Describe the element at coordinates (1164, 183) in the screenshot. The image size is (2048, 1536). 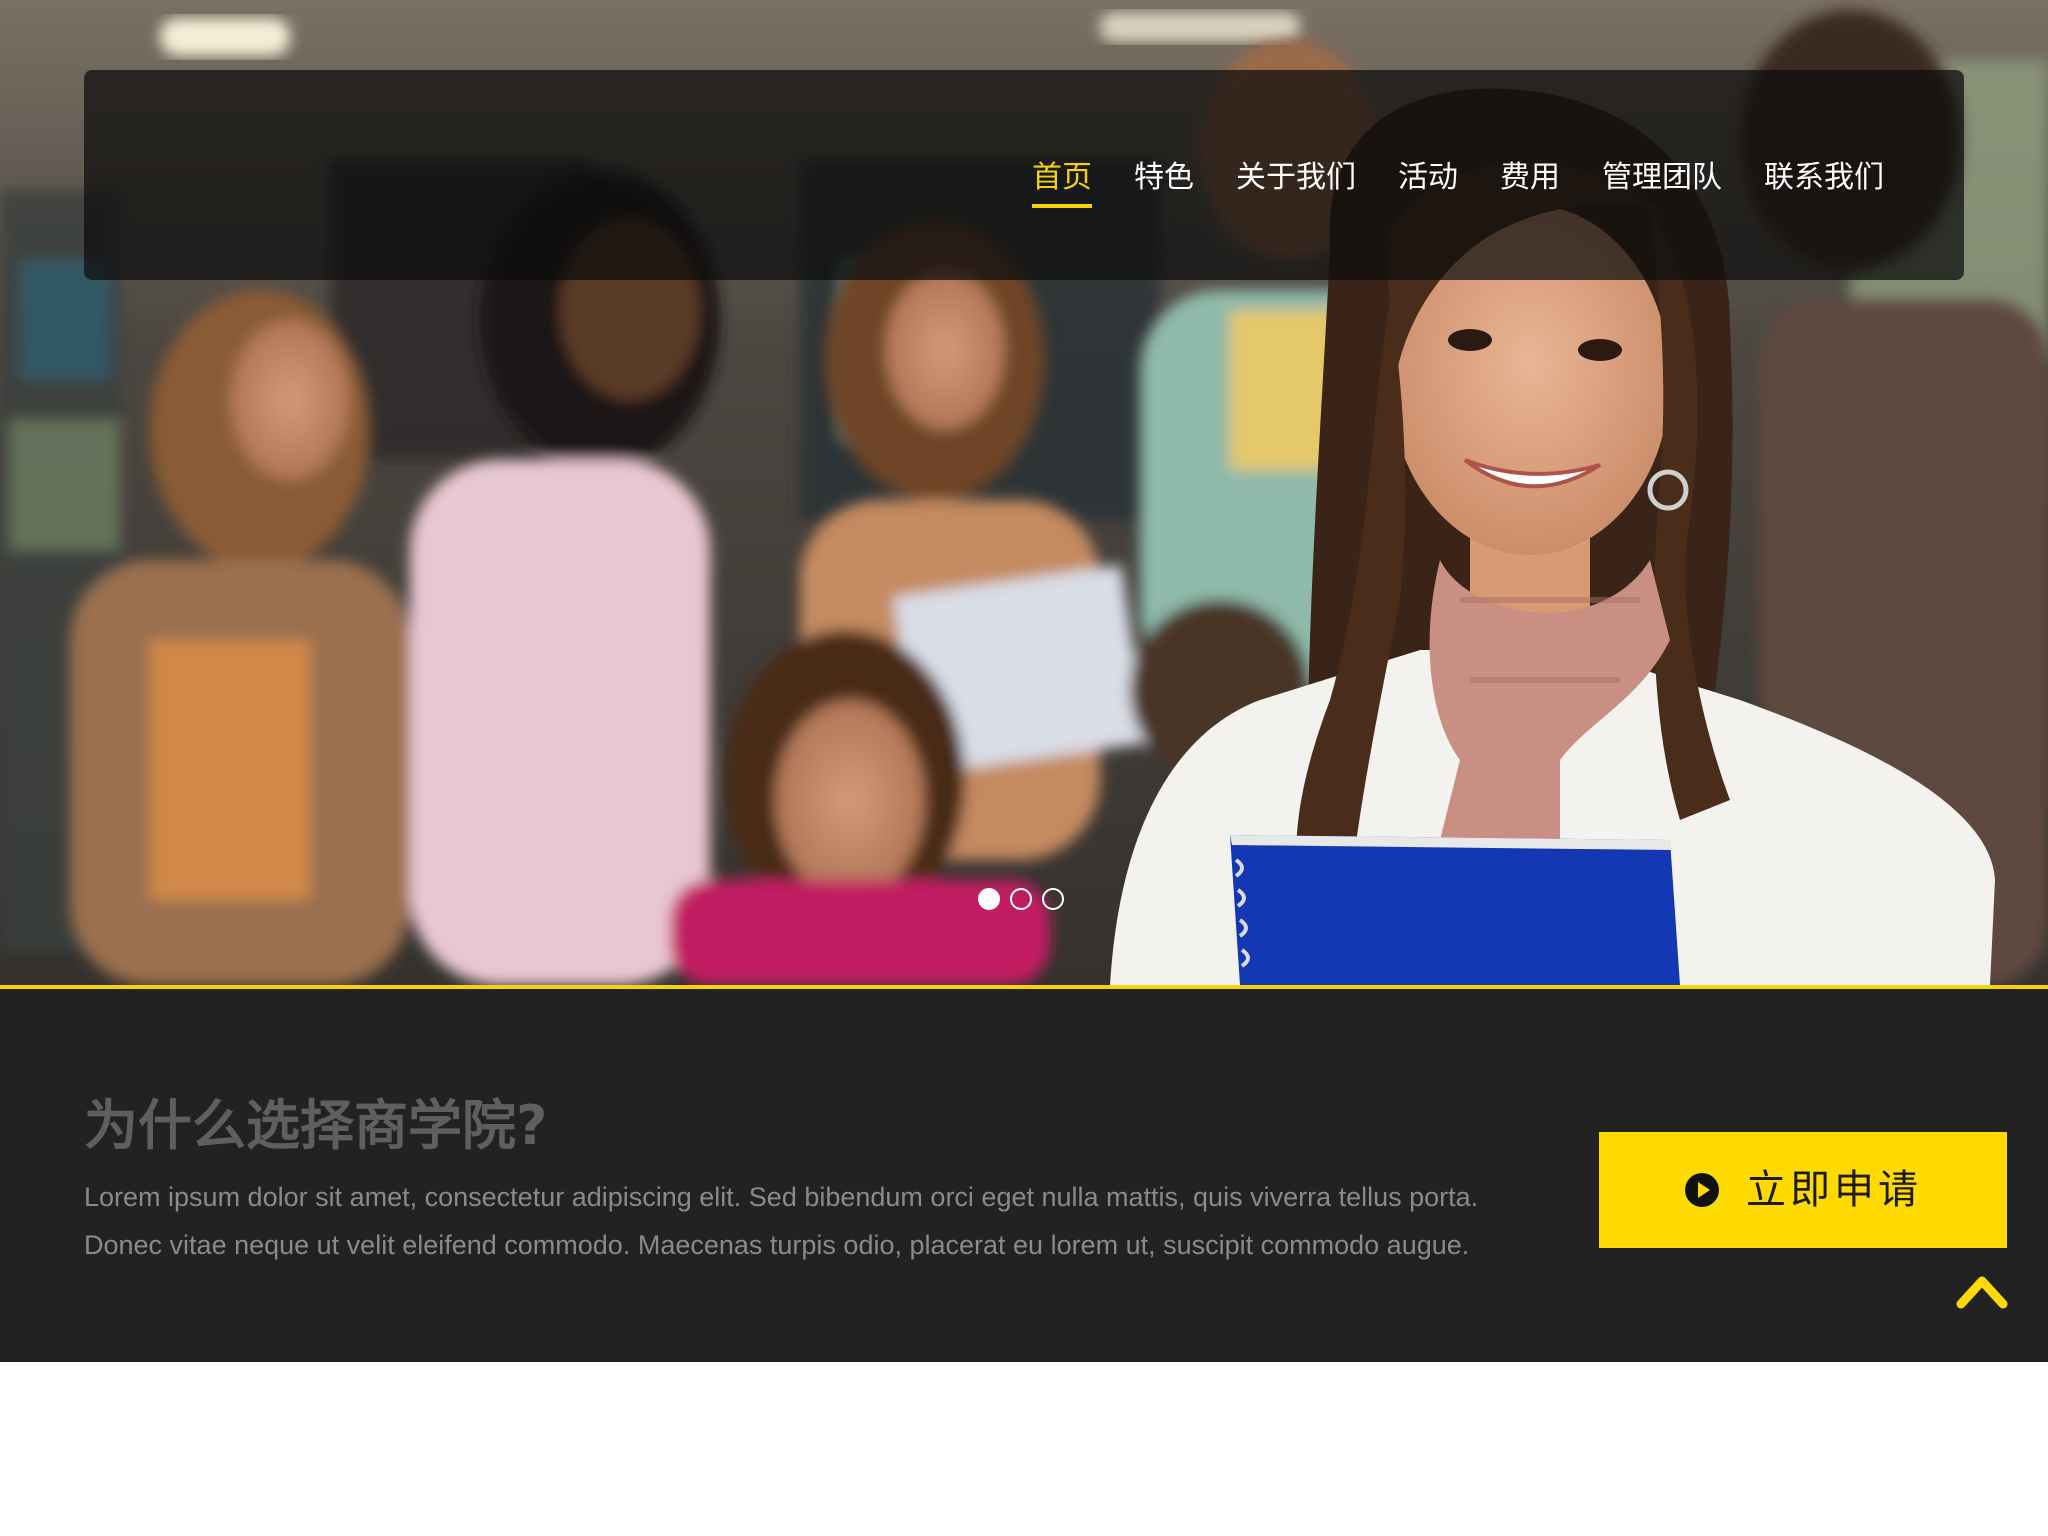
I see `nav-item-features: 特色` at that location.